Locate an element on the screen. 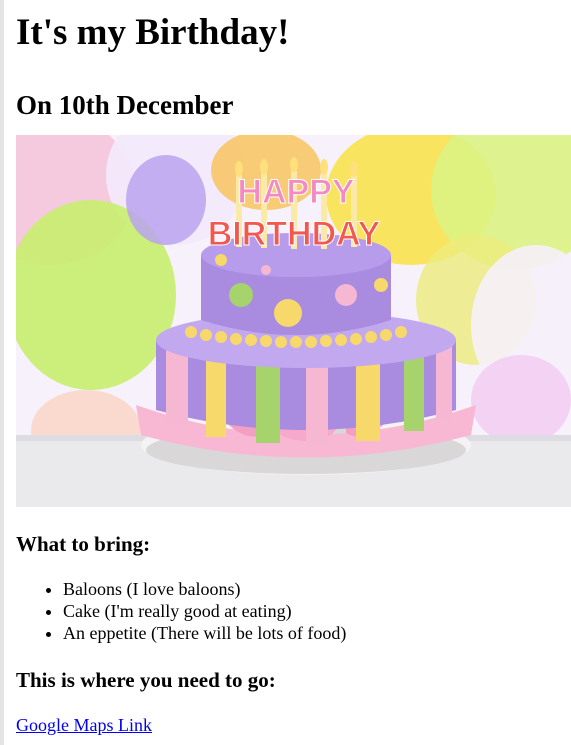  list-item: An eppetite (There will be lots of food) is located at coordinates (204, 633).